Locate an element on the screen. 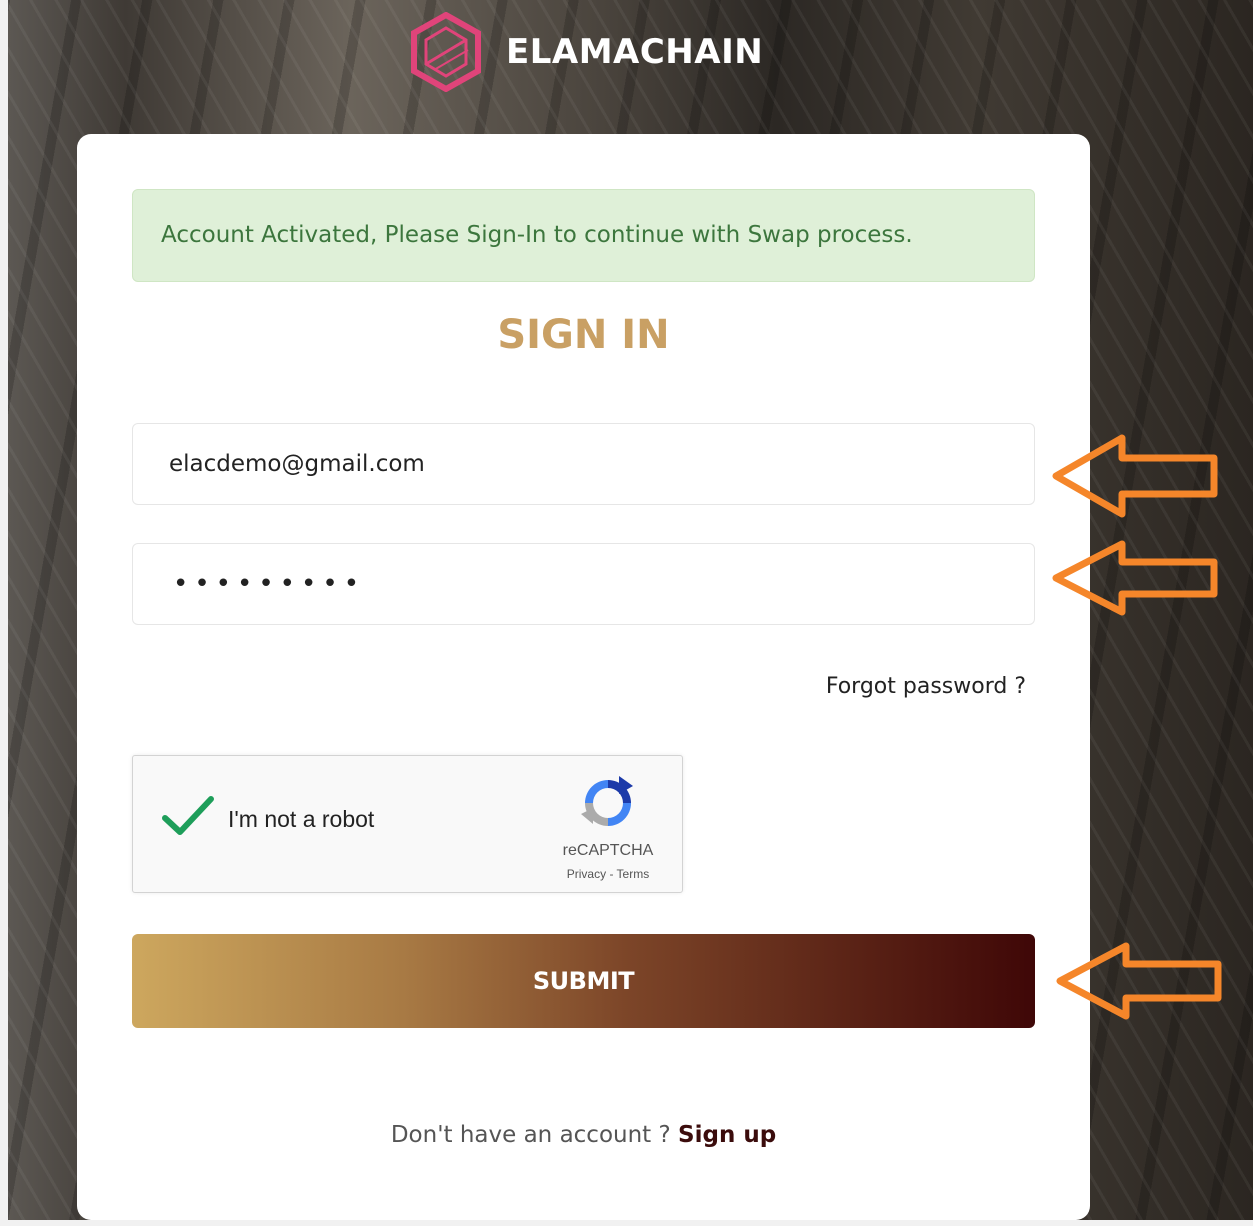 The image size is (1253, 1226). submit-button: SUBMIT is located at coordinates (583, 981).